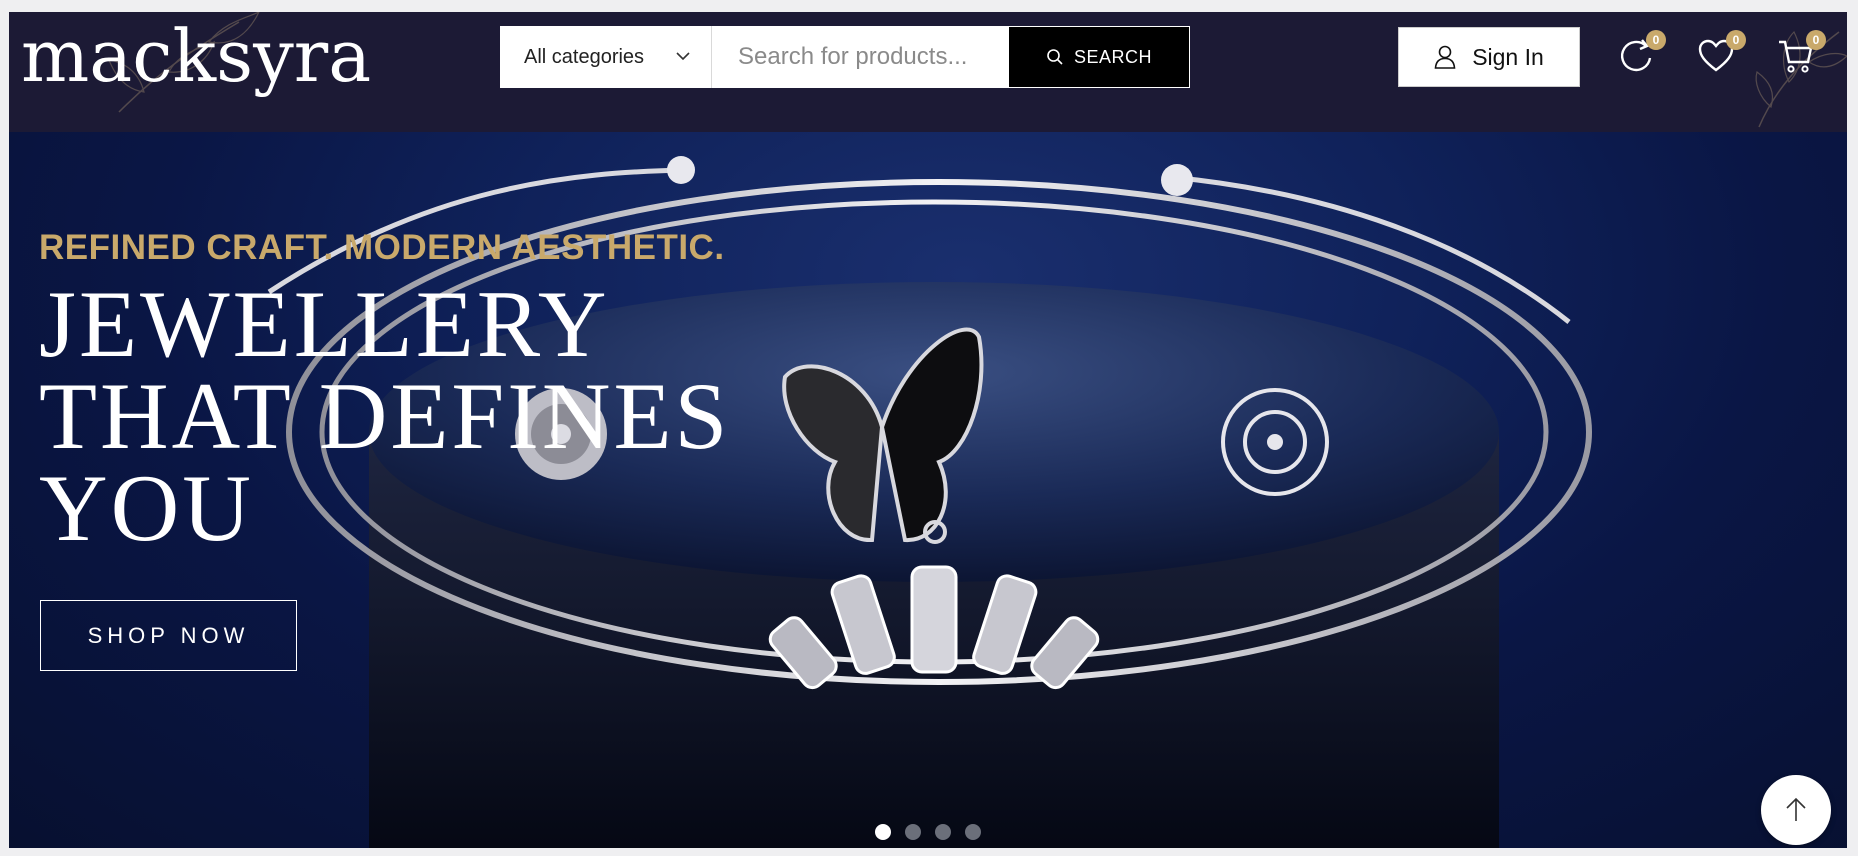 The width and height of the screenshot is (1858, 856). I want to click on arrow-up-icon, so click(1796, 809).